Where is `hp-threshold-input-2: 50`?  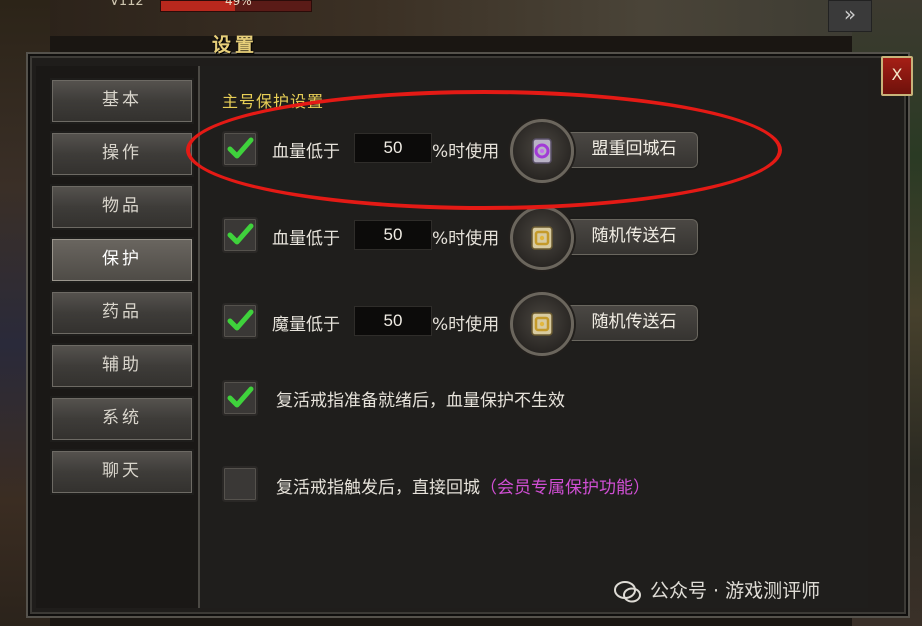 hp-threshold-input-2: 50 is located at coordinates (393, 235).